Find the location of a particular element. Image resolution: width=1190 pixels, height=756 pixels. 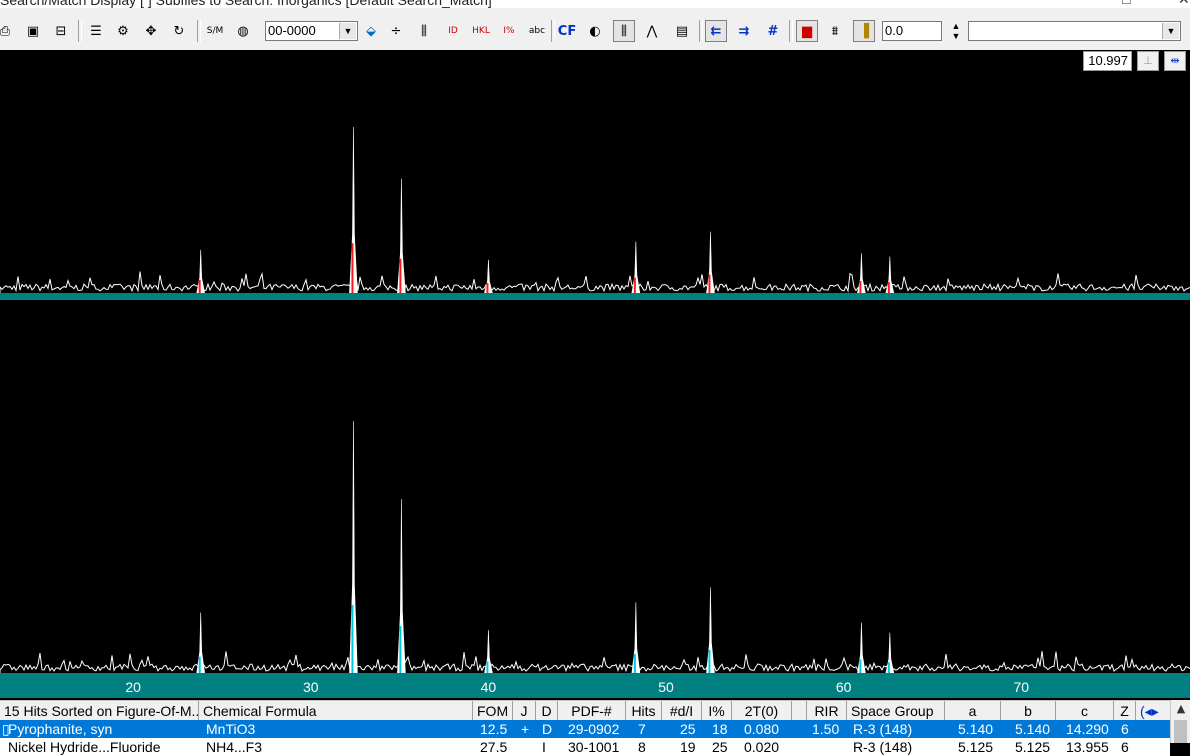

cell-name: Nickel Hydride...Fluoride is located at coordinates (84, 747).